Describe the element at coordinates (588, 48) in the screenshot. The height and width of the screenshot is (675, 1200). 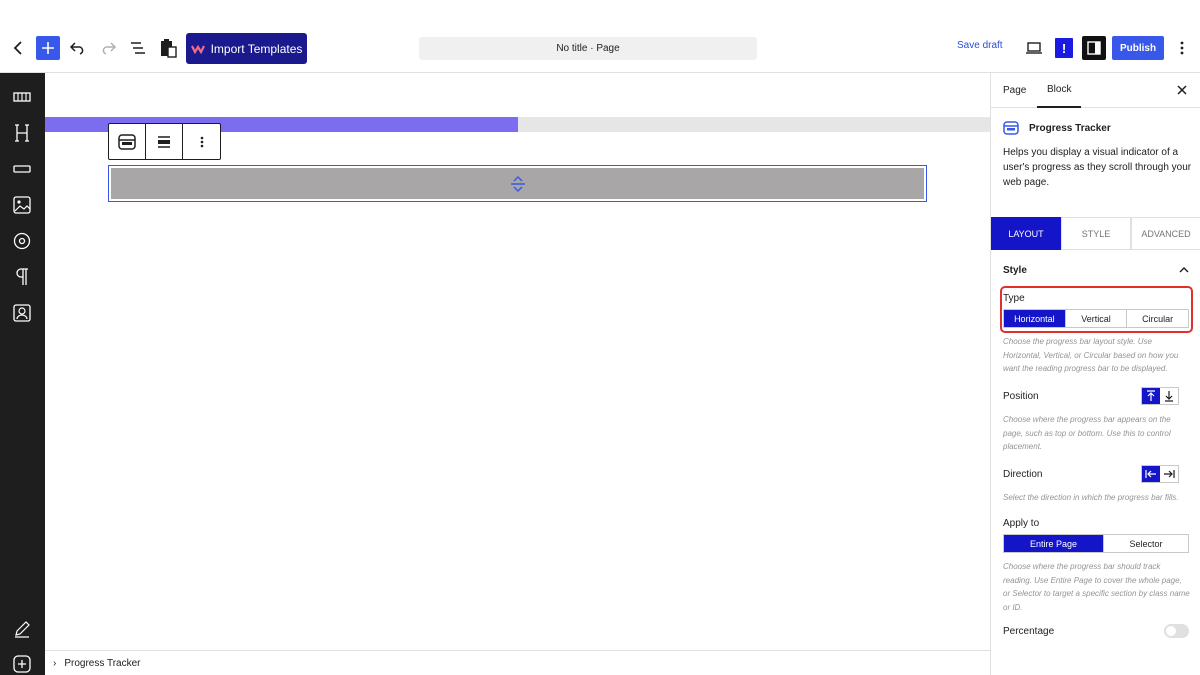
I see `document-title: No title · Page` at that location.